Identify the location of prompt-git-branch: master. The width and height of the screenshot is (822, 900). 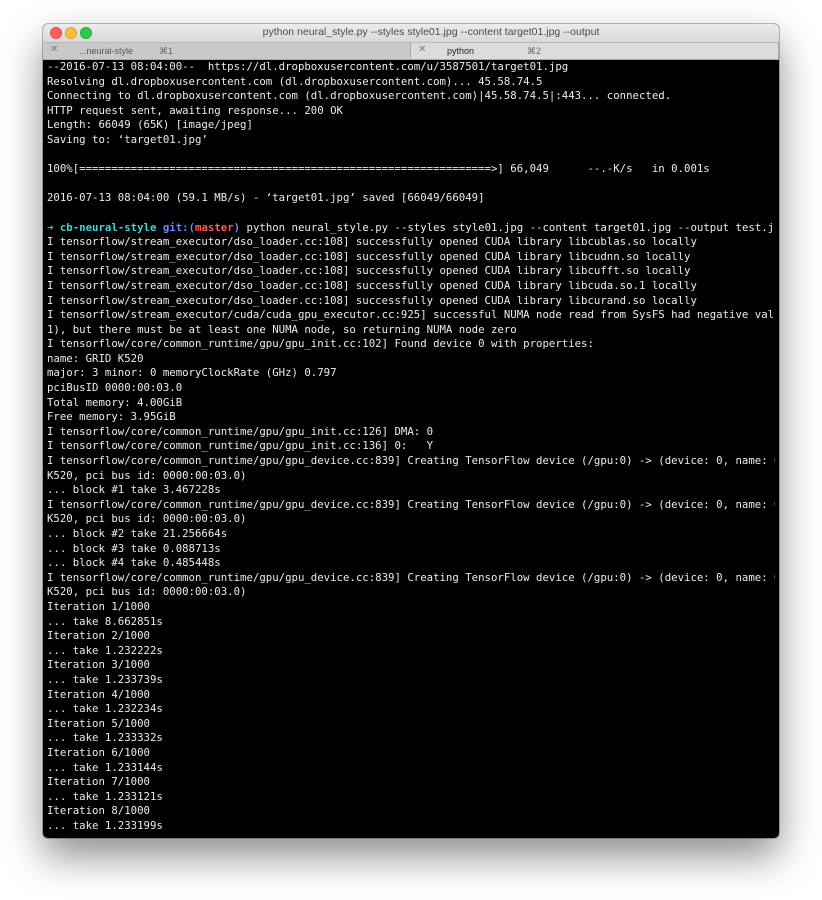
(214, 227).